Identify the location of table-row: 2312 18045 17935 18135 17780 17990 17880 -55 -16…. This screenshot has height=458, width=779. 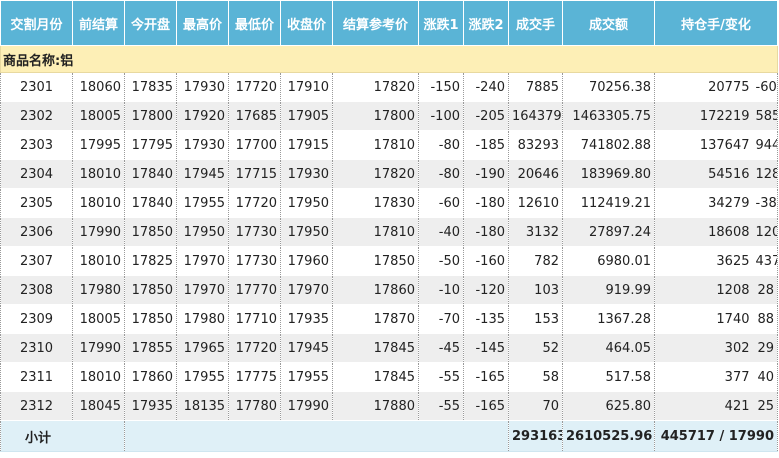
(389, 406).